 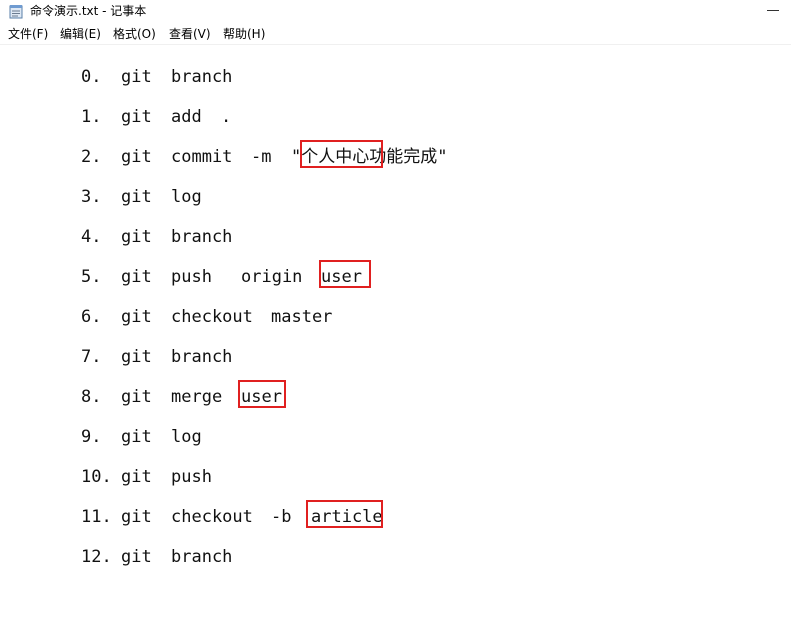 I want to click on command-argument: -b, so click(x=281, y=517).